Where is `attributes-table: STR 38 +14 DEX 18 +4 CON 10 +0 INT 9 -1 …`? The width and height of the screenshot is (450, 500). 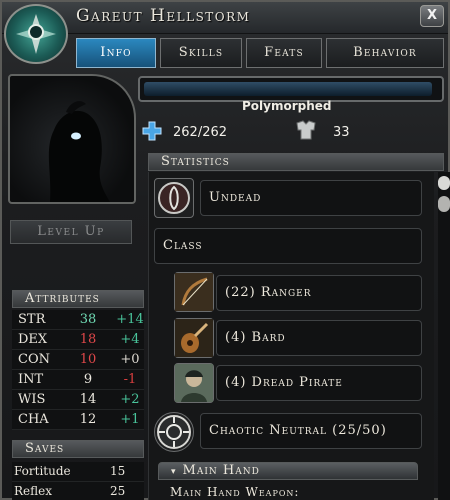 attributes-table: STR 38 +14 DEX 18 +4 CON 10 +0 INT 9 -1 … is located at coordinates (78, 370).